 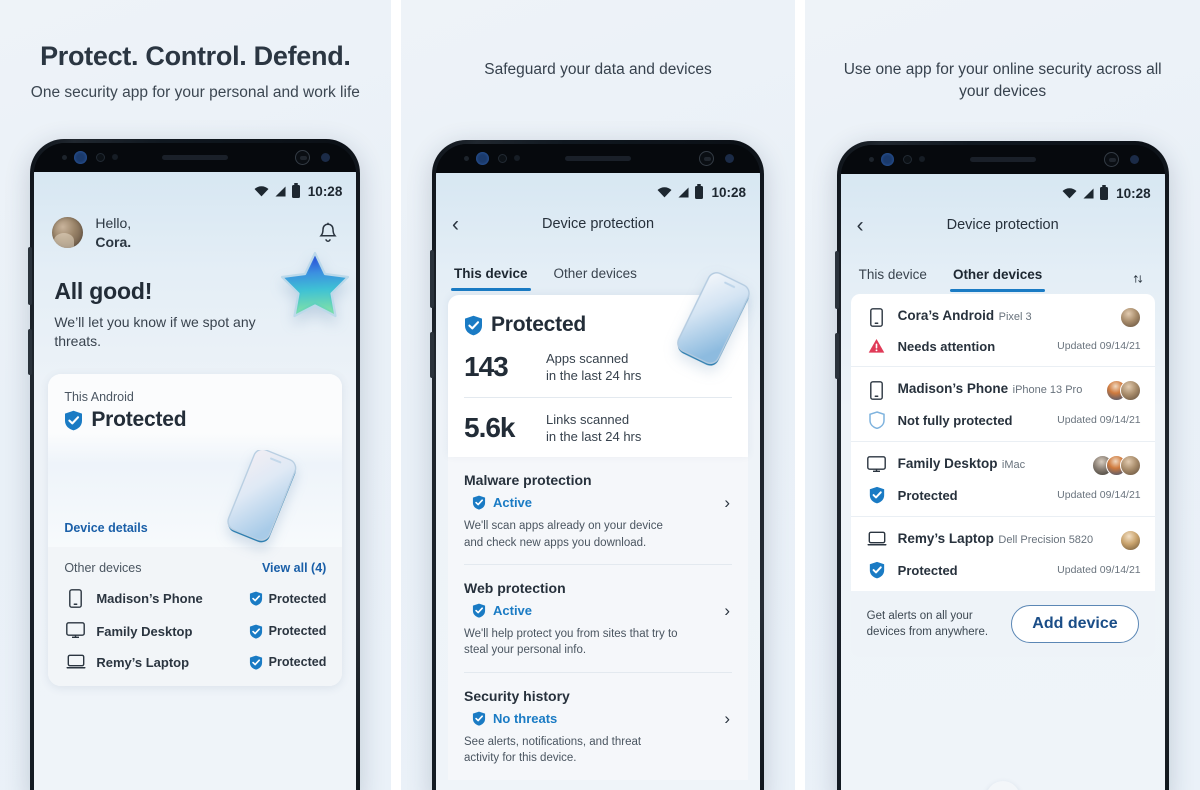 I want to click on page-title: Device protection, so click(x=598, y=224).